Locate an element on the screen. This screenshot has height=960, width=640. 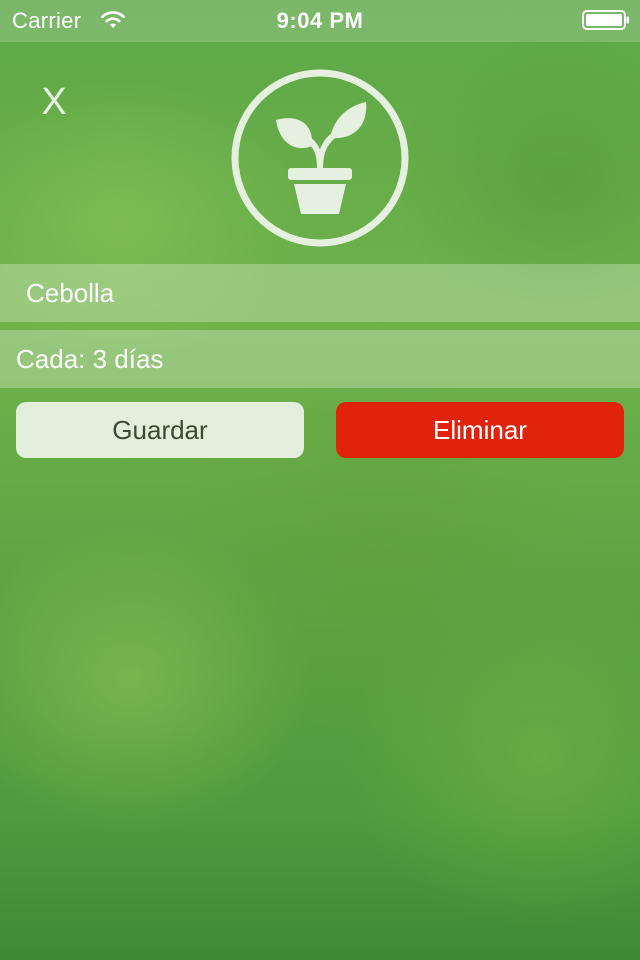
save-button: Guardar is located at coordinates (160, 430).